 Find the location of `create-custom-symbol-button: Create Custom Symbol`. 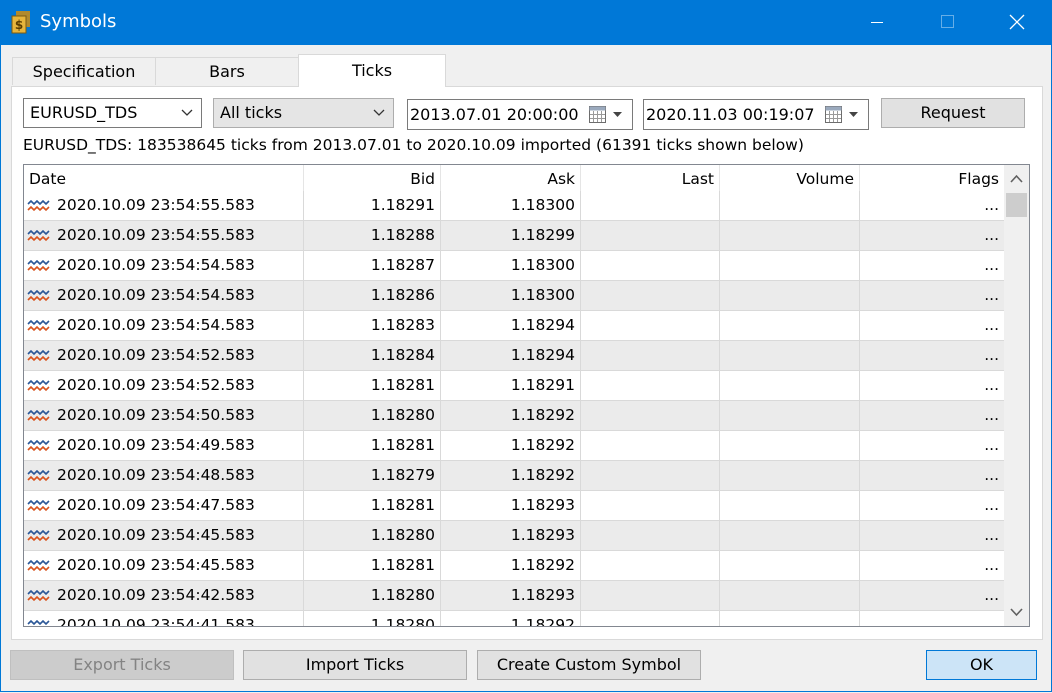

create-custom-symbol-button: Create Custom Symbol is located at coordinates (589, 665).